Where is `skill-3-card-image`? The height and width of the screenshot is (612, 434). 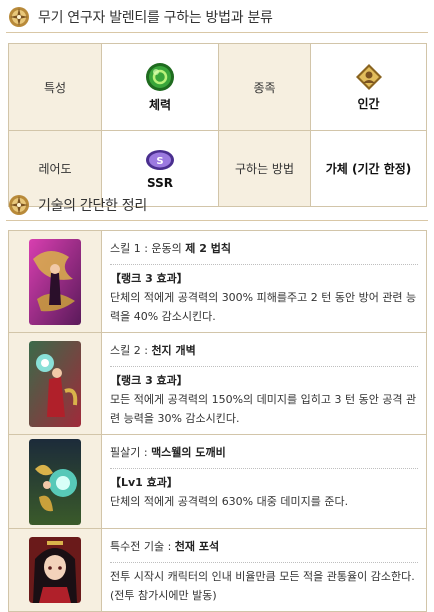
skill-3-card-image is located at coordinates (55, 481).